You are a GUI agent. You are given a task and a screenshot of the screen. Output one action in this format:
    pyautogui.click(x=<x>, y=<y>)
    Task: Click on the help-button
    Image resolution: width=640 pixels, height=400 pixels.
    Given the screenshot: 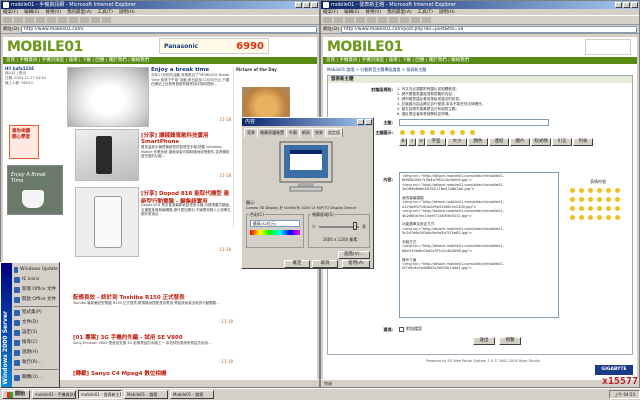 What is the action you would take?
    pyautogui.click(x=360, y=122)
    